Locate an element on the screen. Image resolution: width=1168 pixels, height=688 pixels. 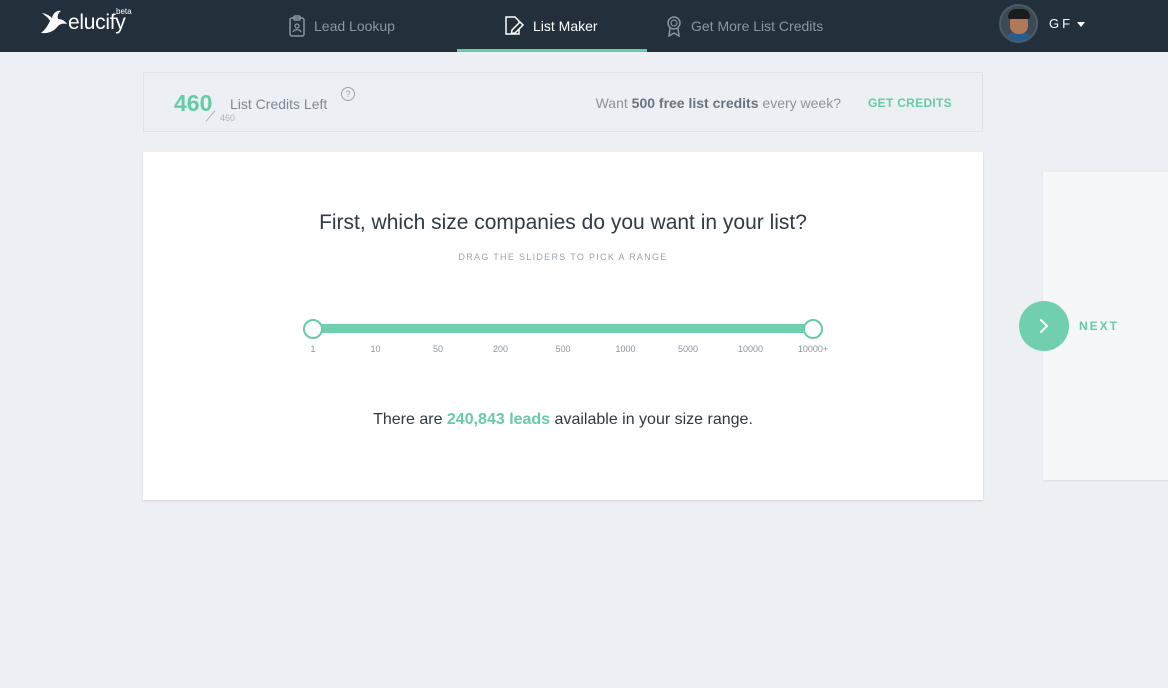
tick-label: 10 is located at coordinates (375, 349).